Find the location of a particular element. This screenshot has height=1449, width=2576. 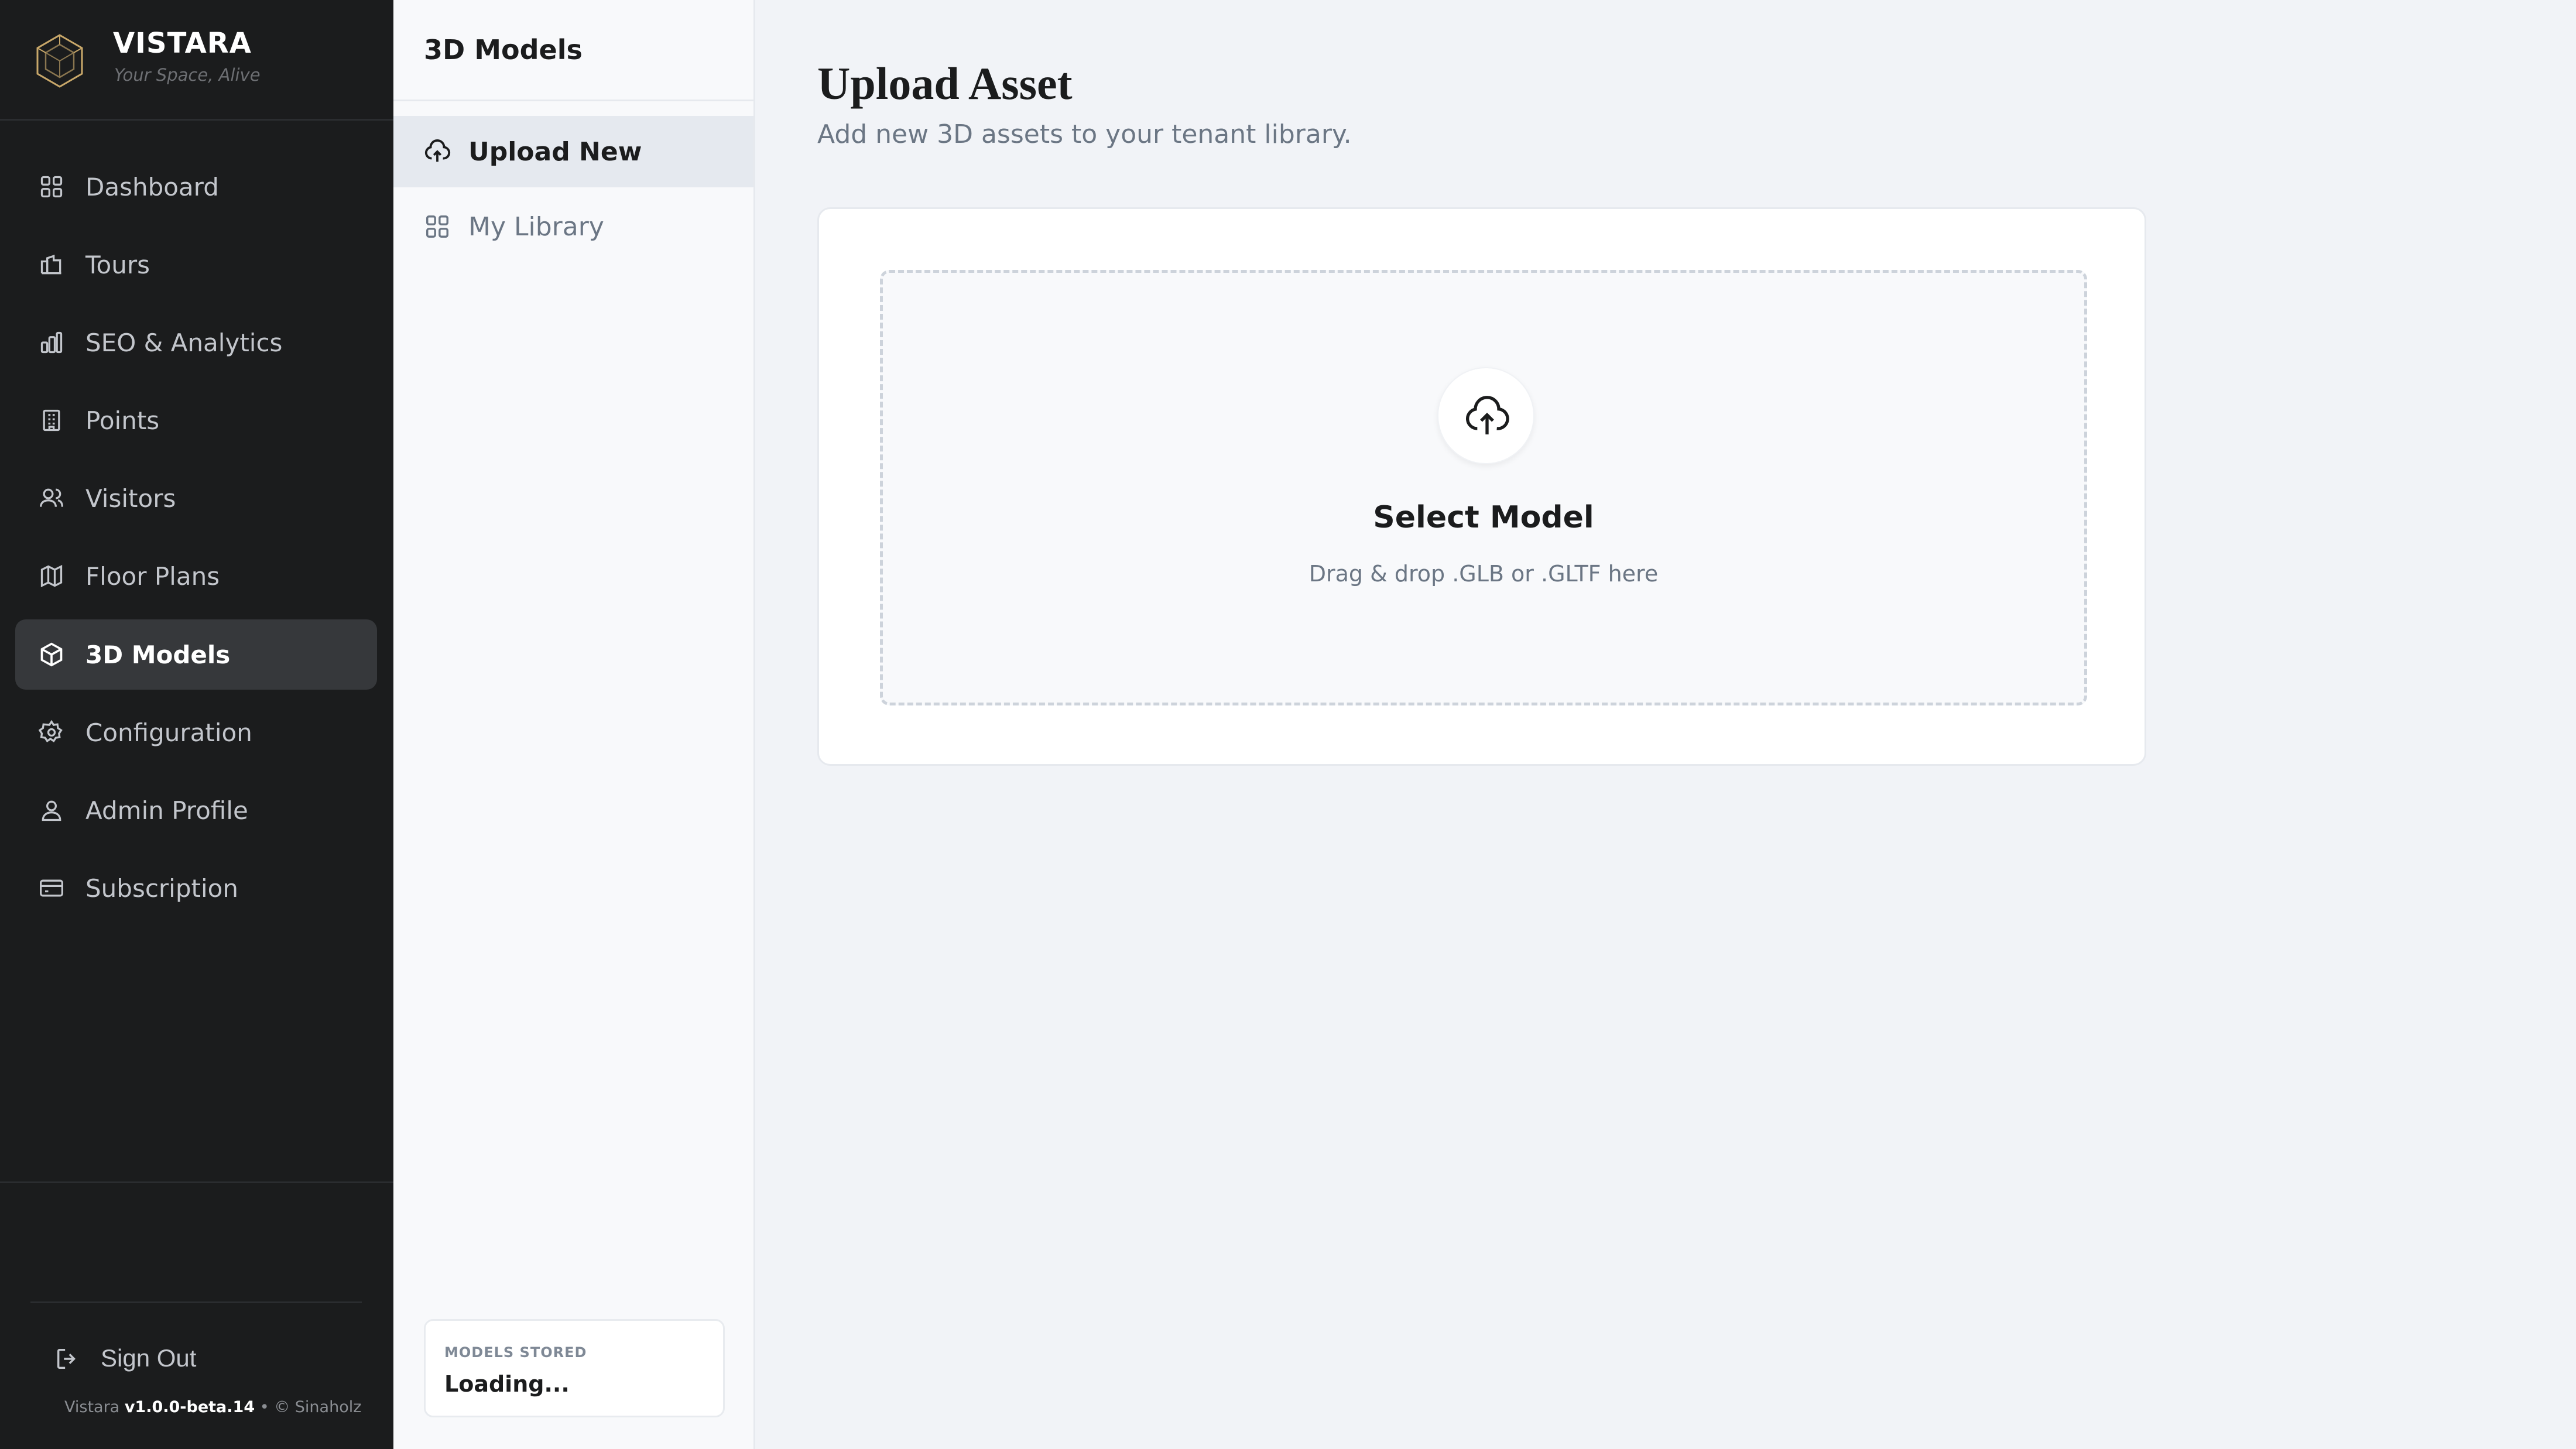

models-stored-label: MODELS STORED is located at coordinates (515, 1352).